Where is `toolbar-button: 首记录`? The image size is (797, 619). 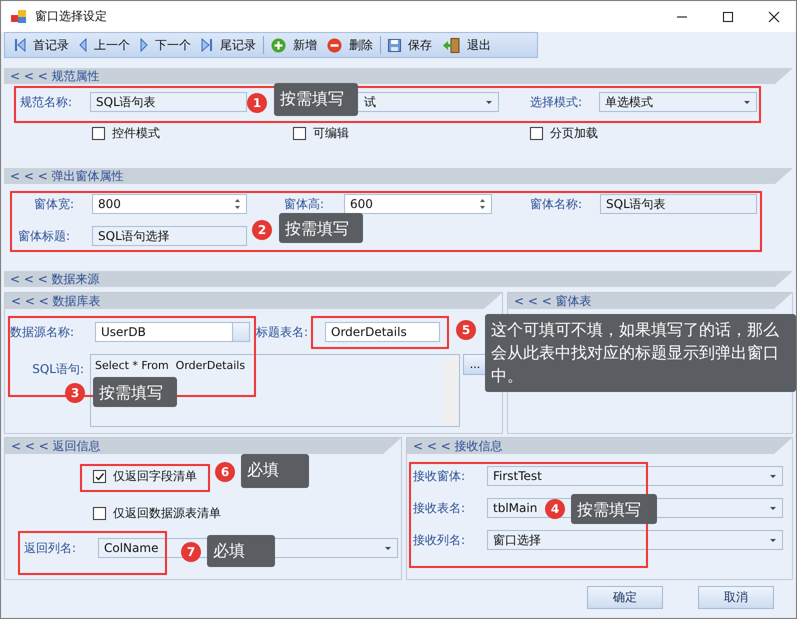 toolbar-button: 首记录 is located at coordinates (41, 45).